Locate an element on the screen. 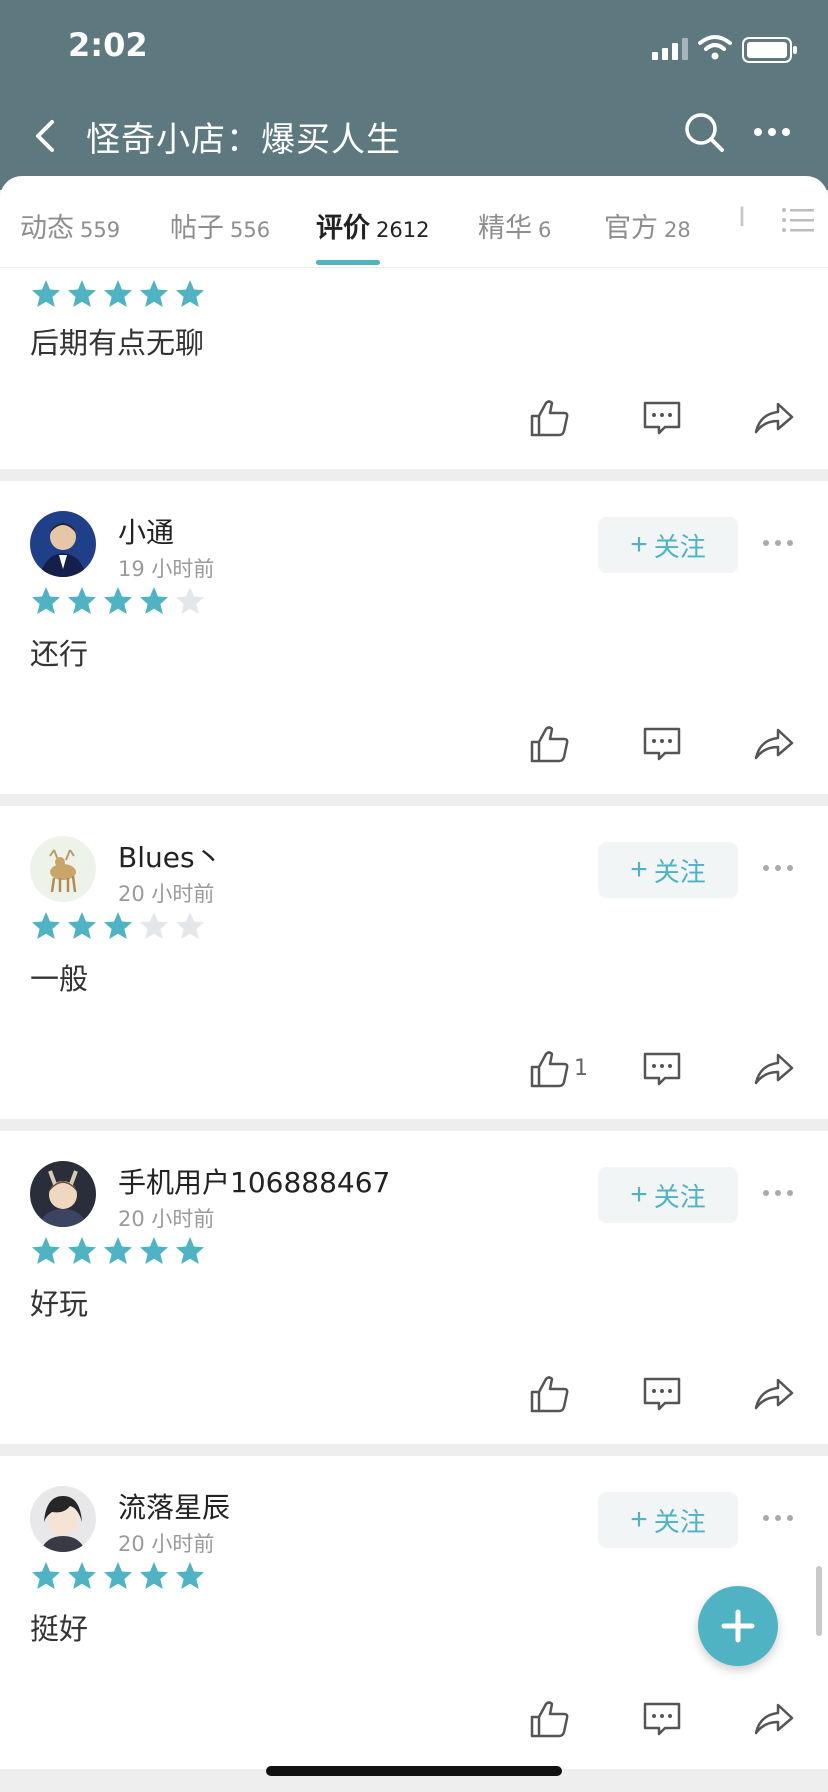 This screenshot has height=1792, width=828. list-icon is located at coordinates (798, 220).